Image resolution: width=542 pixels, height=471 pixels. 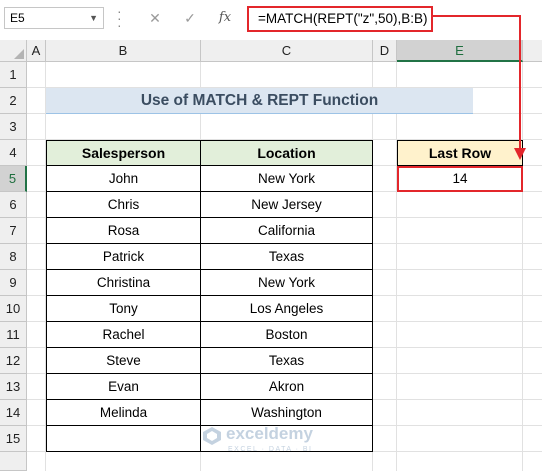 I want to click on callout-arrow, so click(x=479, y=87).